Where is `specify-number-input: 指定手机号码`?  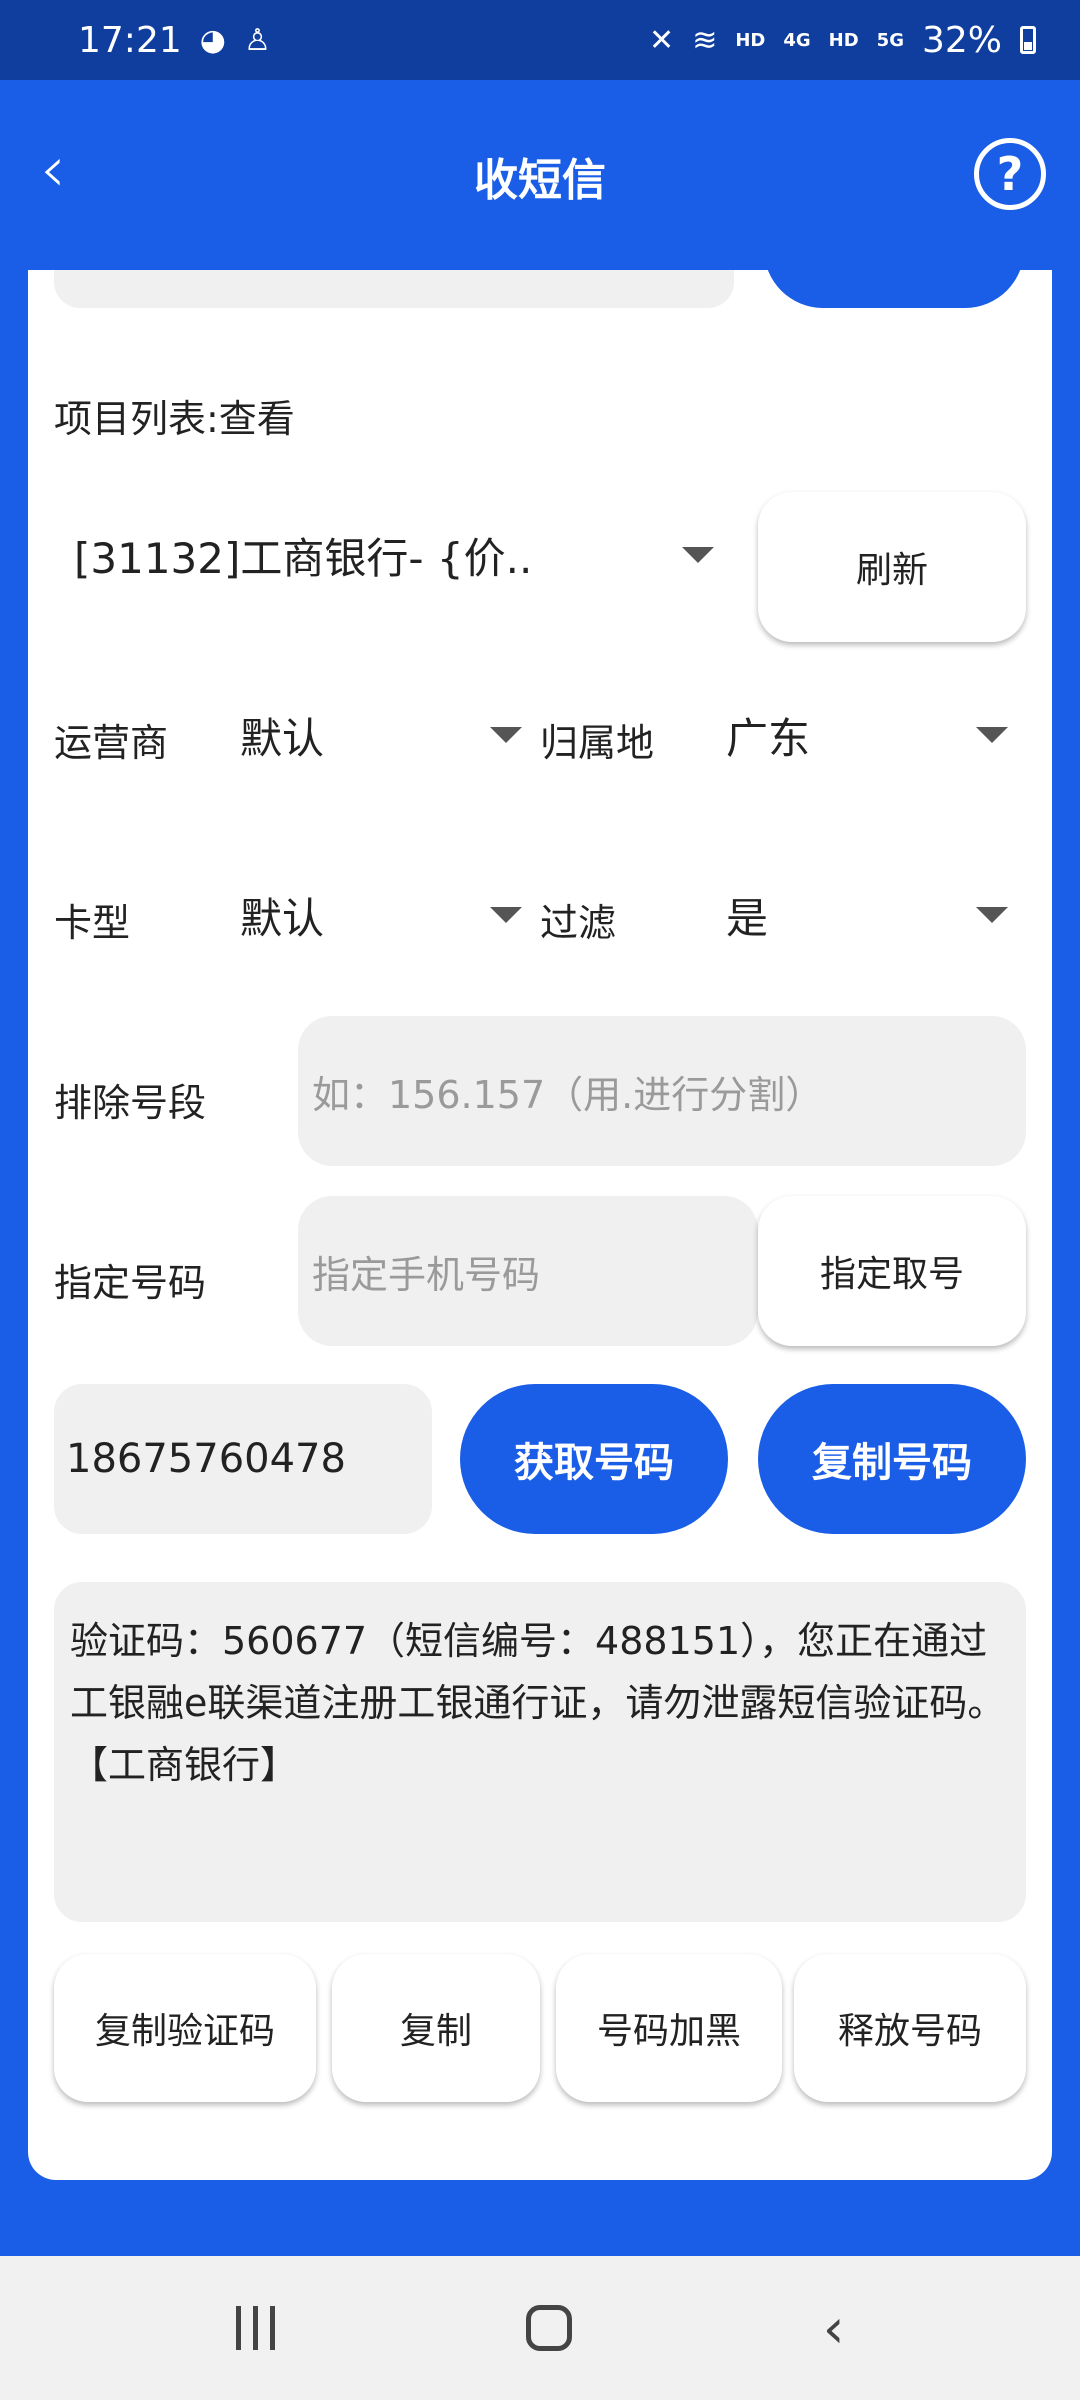 specify-number-input: 指定手机号码 is located at coordinates (528, 1271).